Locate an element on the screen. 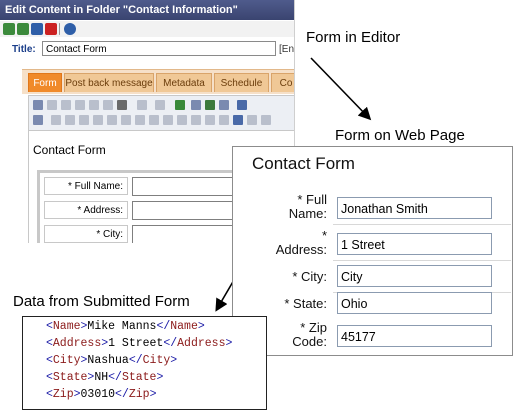 The width and height of the screenshot is (515, 411). field-label: * City: is located at coordinates (309, 276).